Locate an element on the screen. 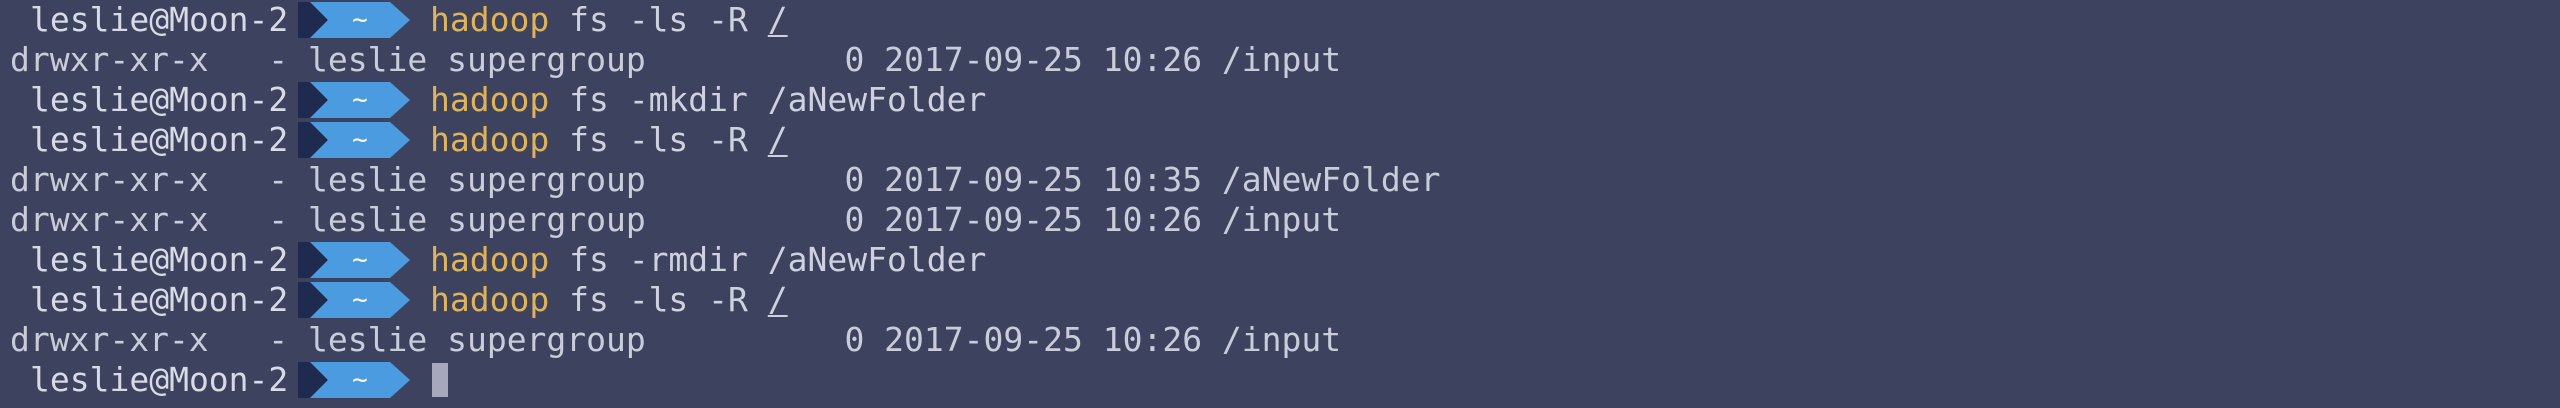  command-text: hadoop fs -rmdir /aNewFolder is located at coordinates (708, 260).